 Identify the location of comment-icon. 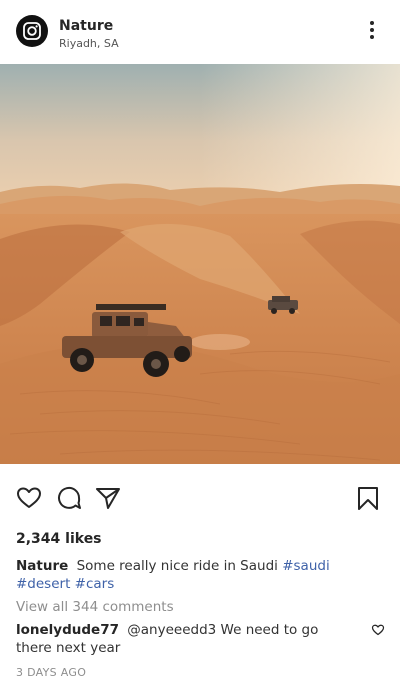
(69, 497).